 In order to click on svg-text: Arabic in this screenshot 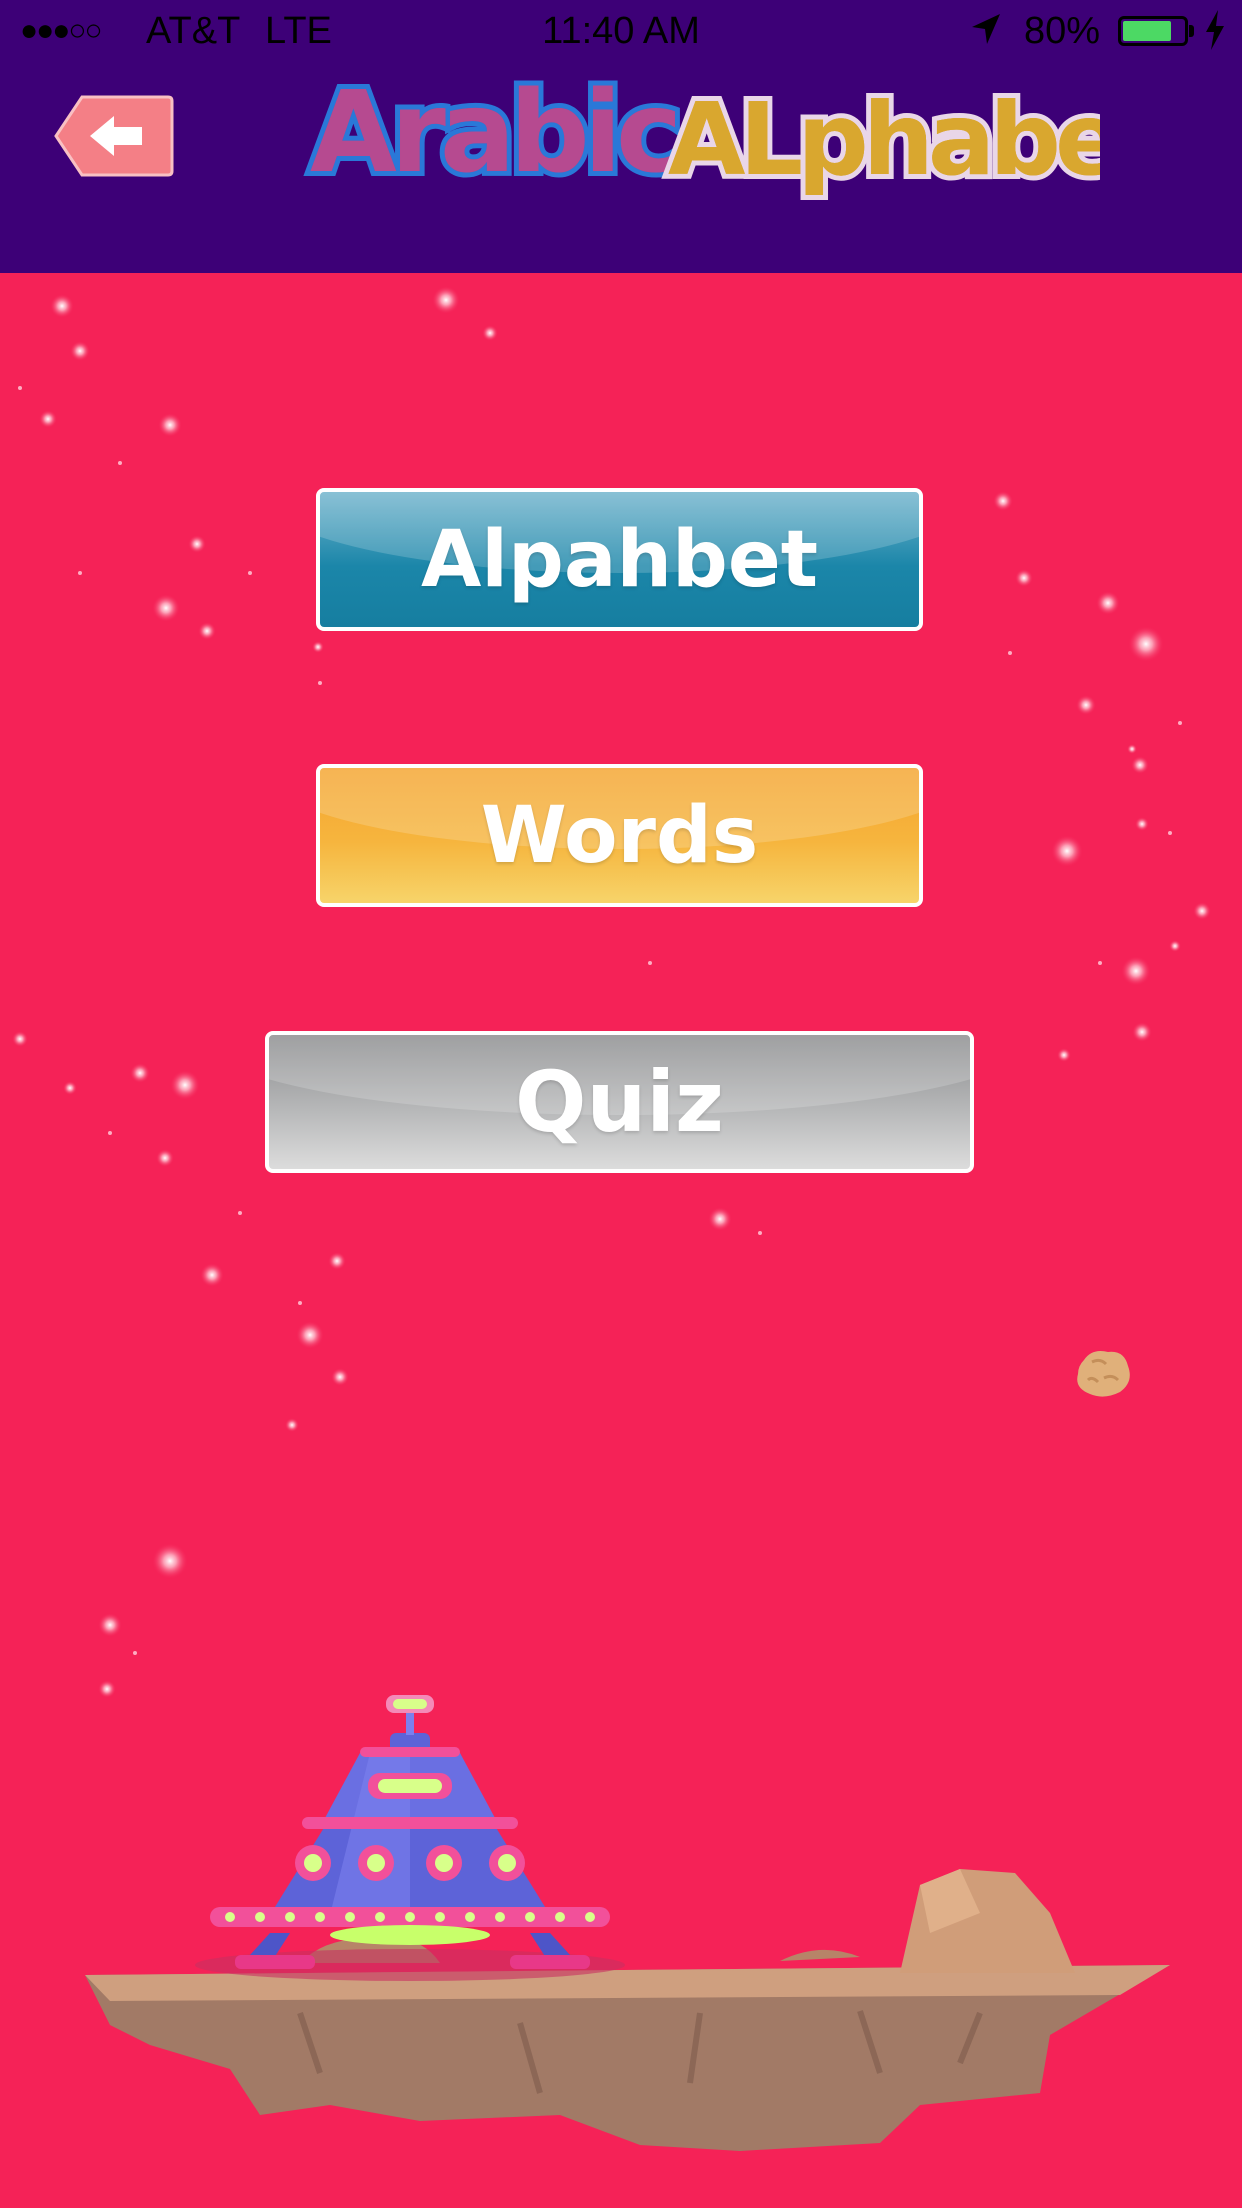, I will do `click(493, 133)`.